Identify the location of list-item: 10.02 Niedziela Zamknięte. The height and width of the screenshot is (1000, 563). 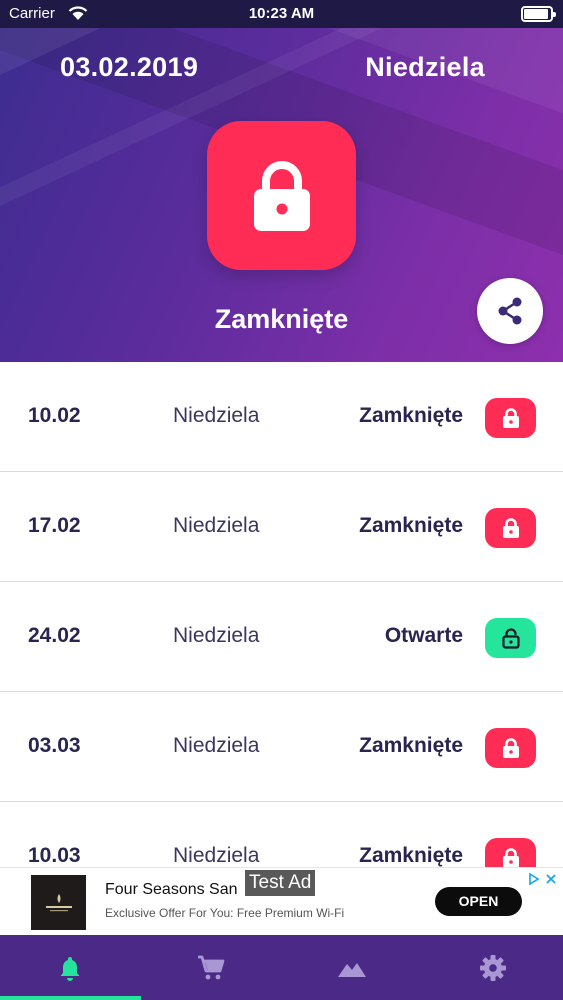
(281, 417).